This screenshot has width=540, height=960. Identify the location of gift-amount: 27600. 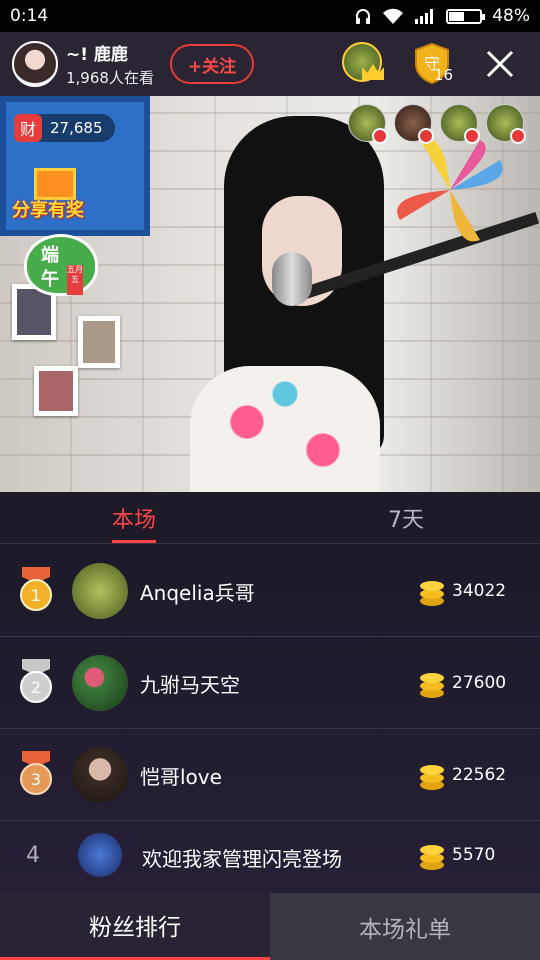
(479, 683).